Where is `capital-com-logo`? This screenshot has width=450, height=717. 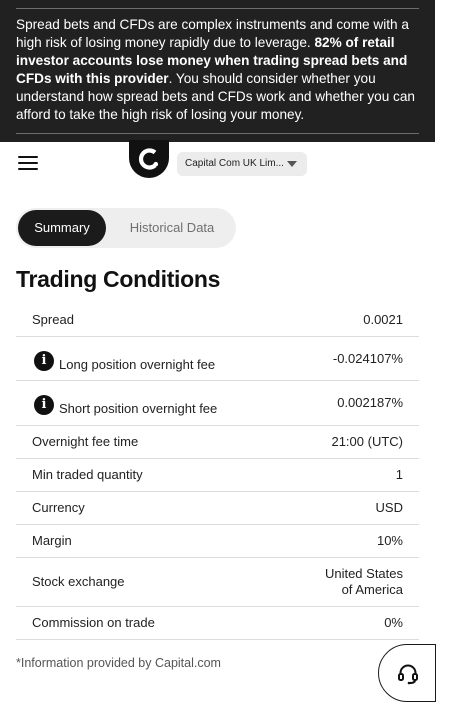
capital-com-logo is located at coordinates (149, 159).